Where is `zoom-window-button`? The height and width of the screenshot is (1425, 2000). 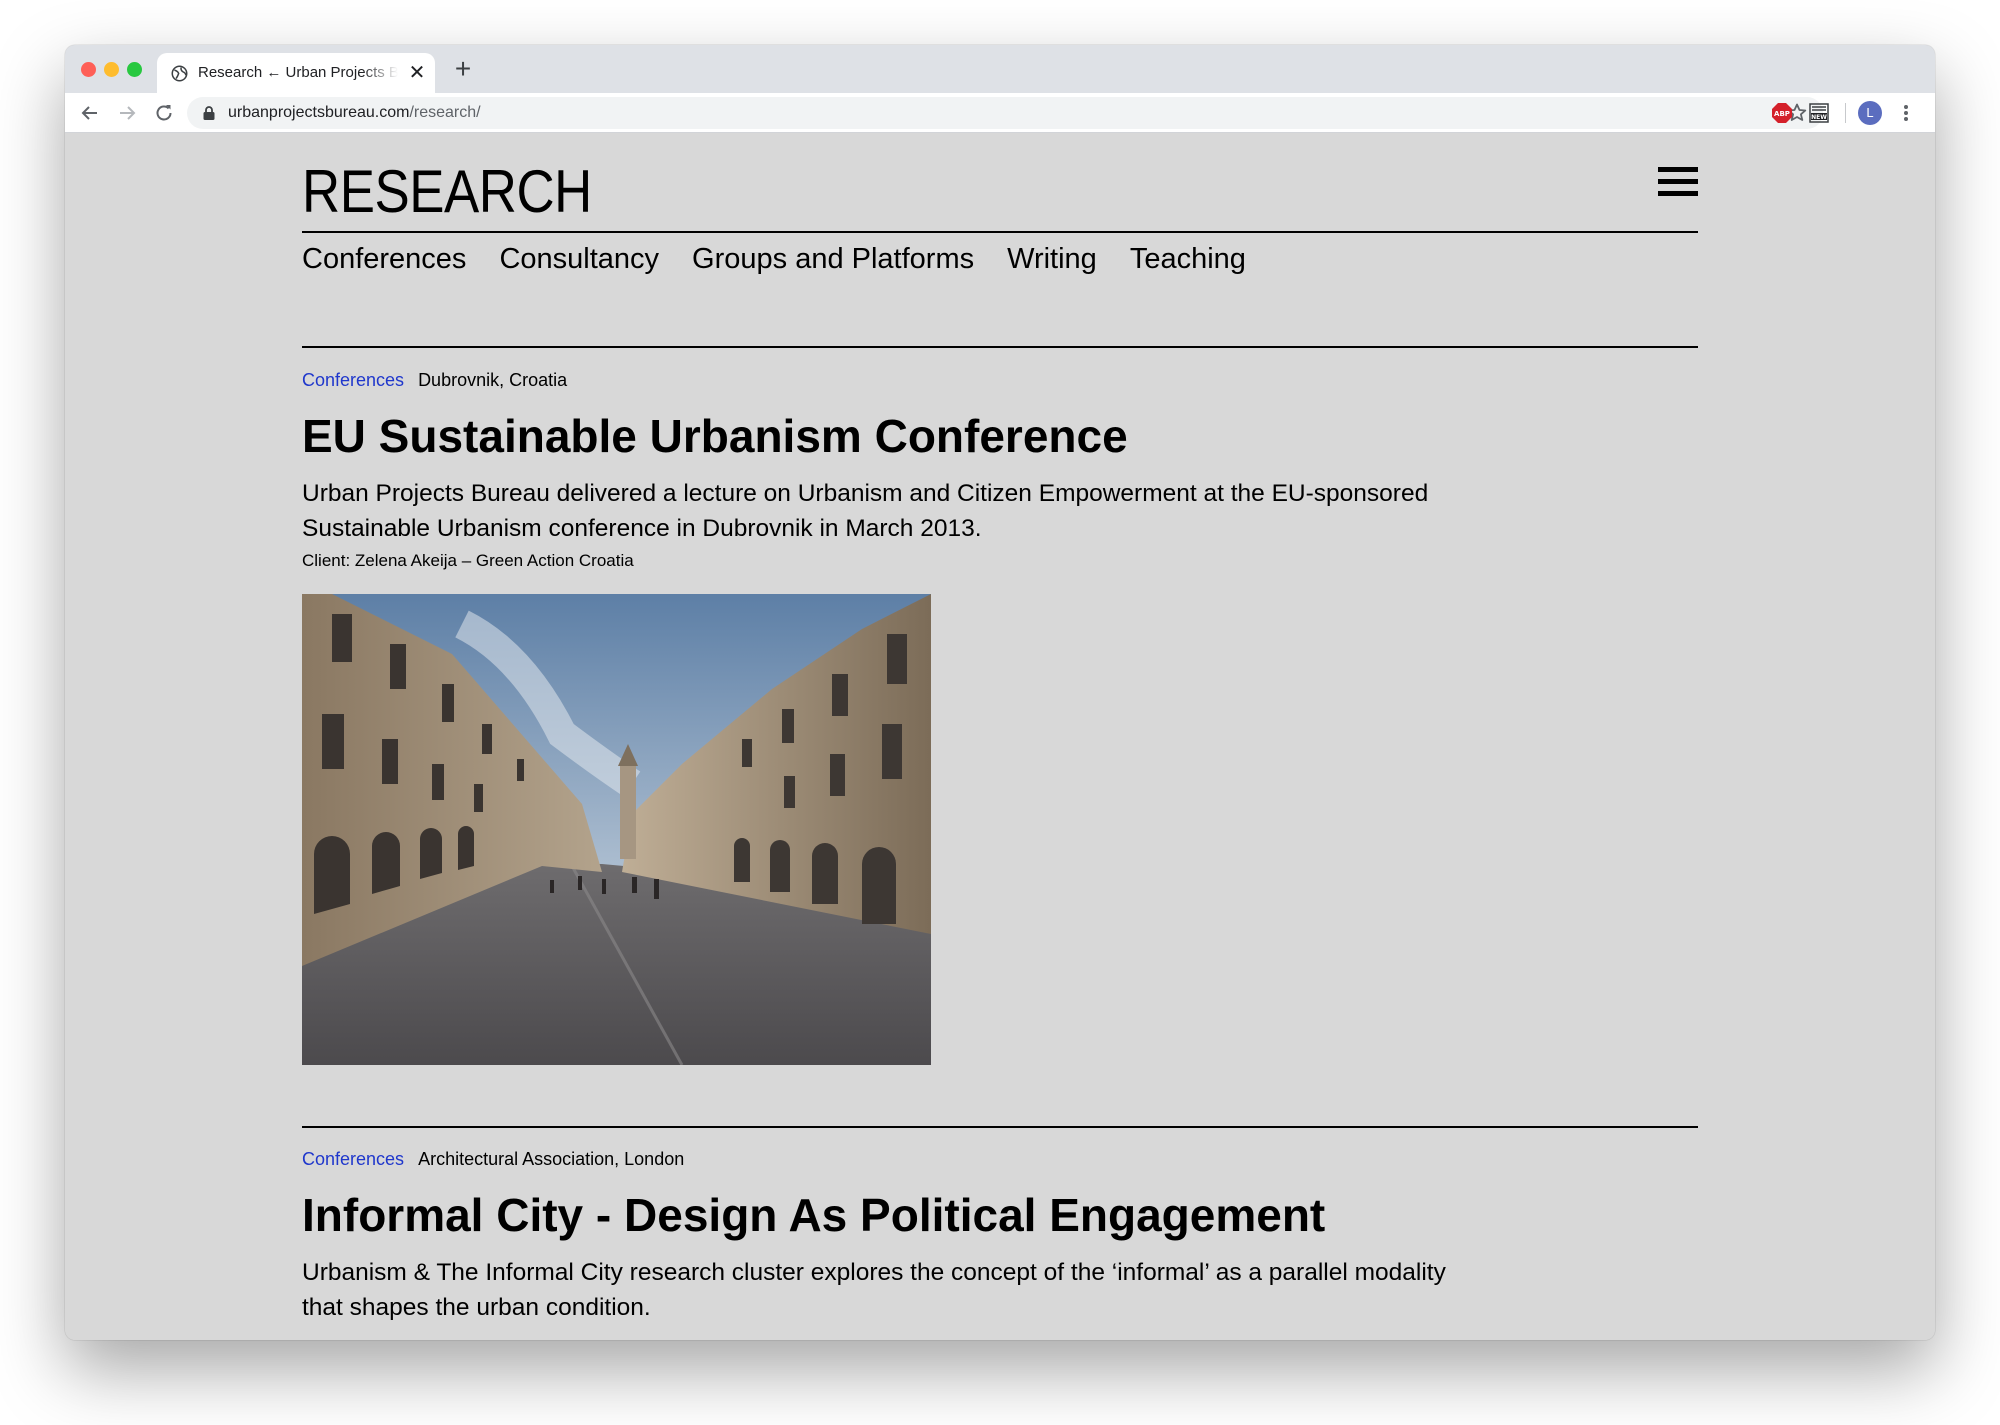
zoom-window-button is located at coordinates (134, 69).